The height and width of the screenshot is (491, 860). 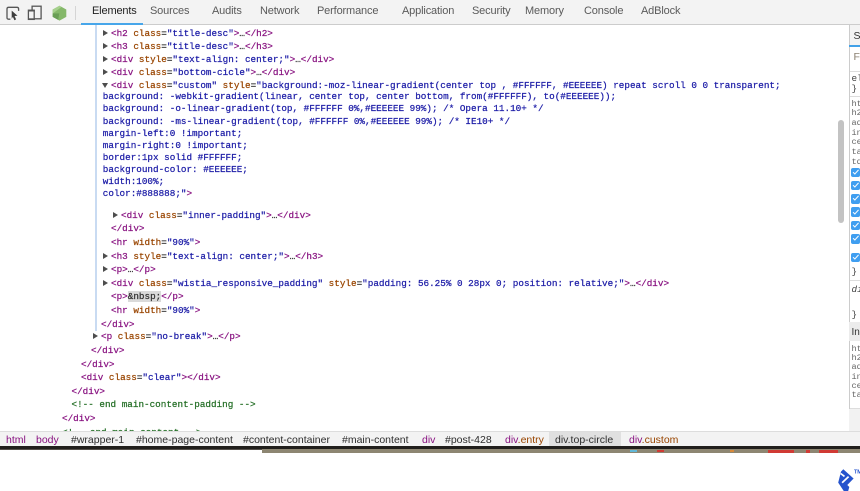 What do you see at coordinates (857, 472) in the screenshot?
I see `svg-text: TM` at bounding box center [857, 472].